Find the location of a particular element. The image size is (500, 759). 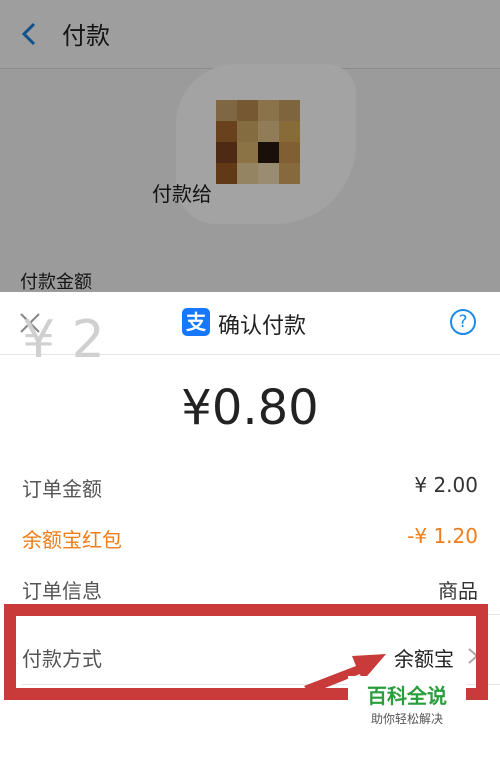

watermark: 百科全说 助你轻松解决 is located at coordinates (407, 705).